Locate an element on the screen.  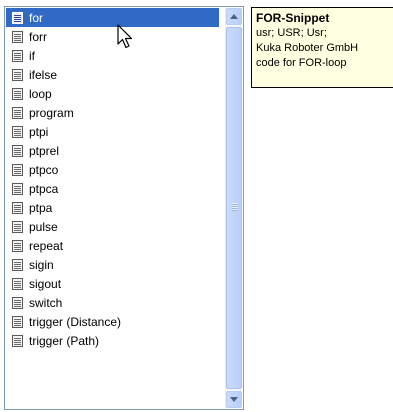
list-item-label: ptpco is located at coordinates (44, 169).